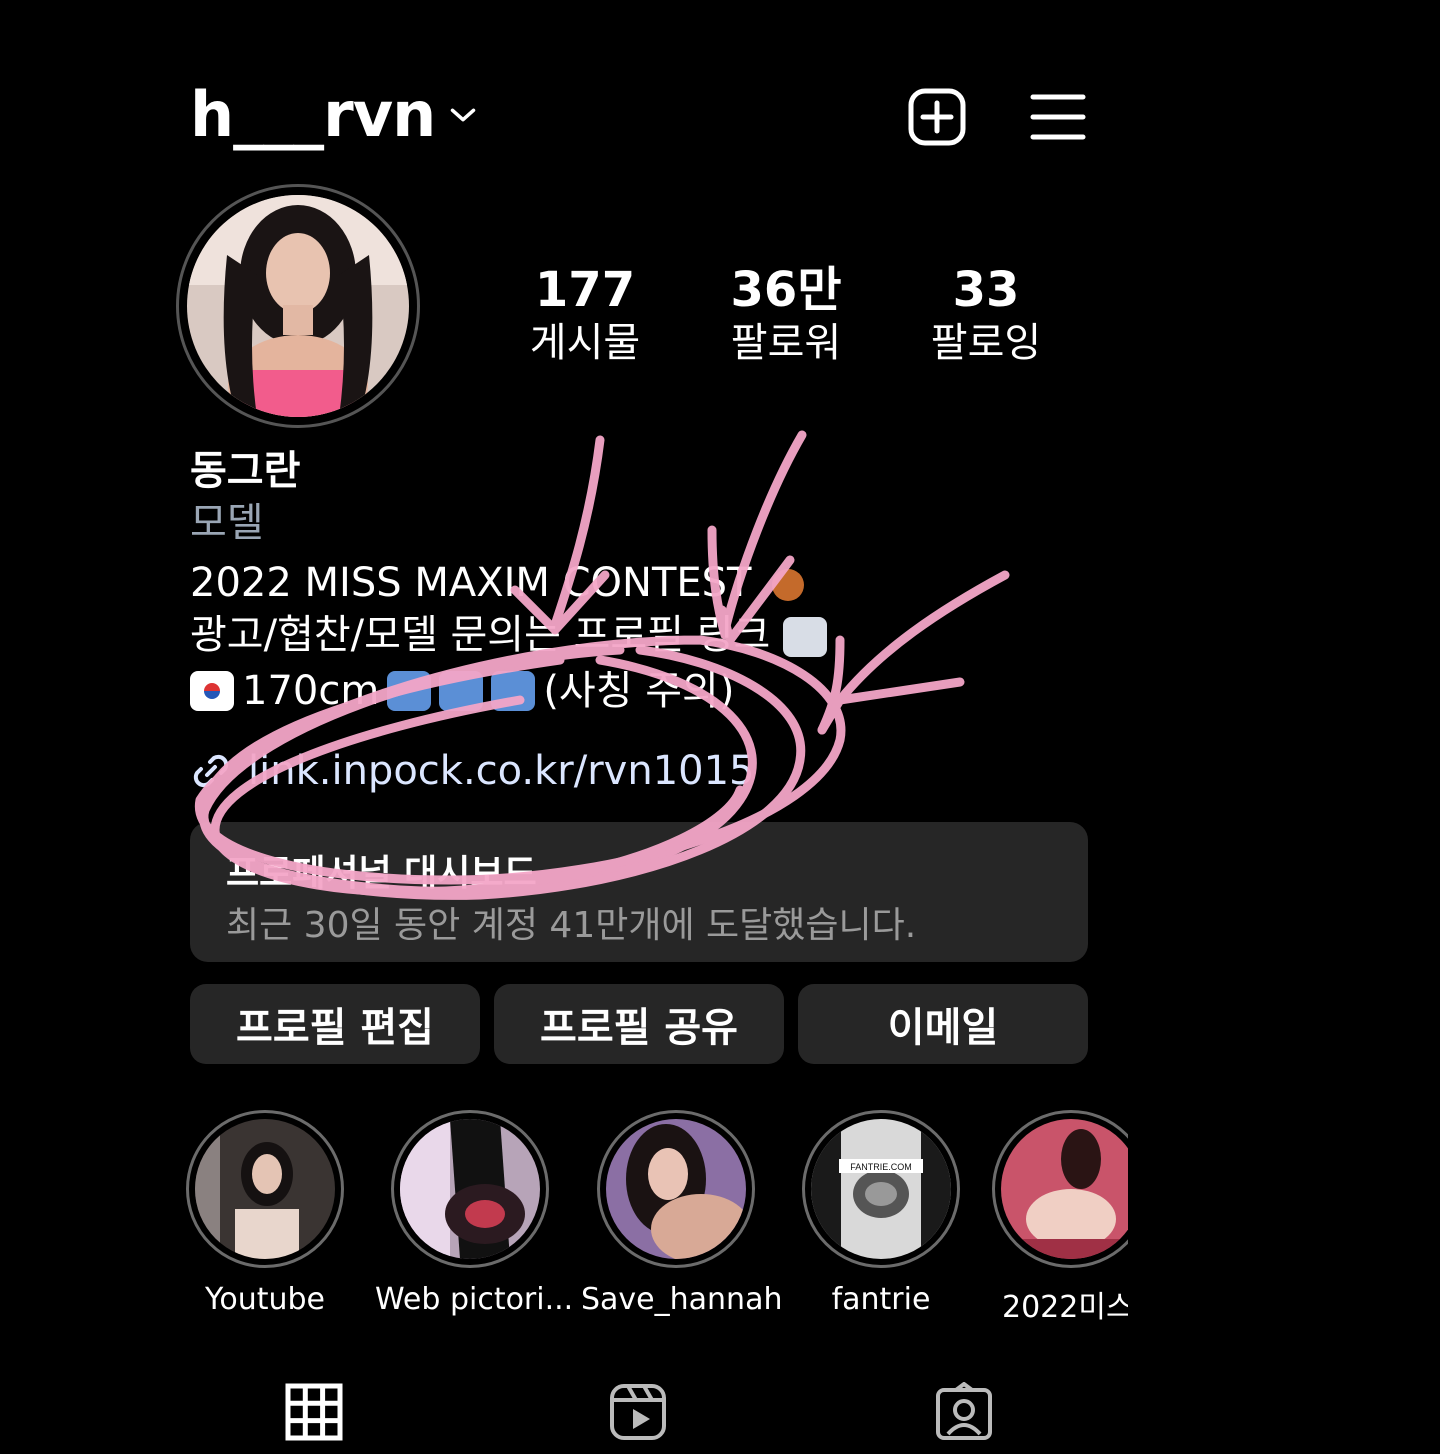 The image size is (1440, 1454). What do you see at coordinates (943, 1024) in the screenshot?
I see `email-button: 이메일` at bounding box center [943, 1024].